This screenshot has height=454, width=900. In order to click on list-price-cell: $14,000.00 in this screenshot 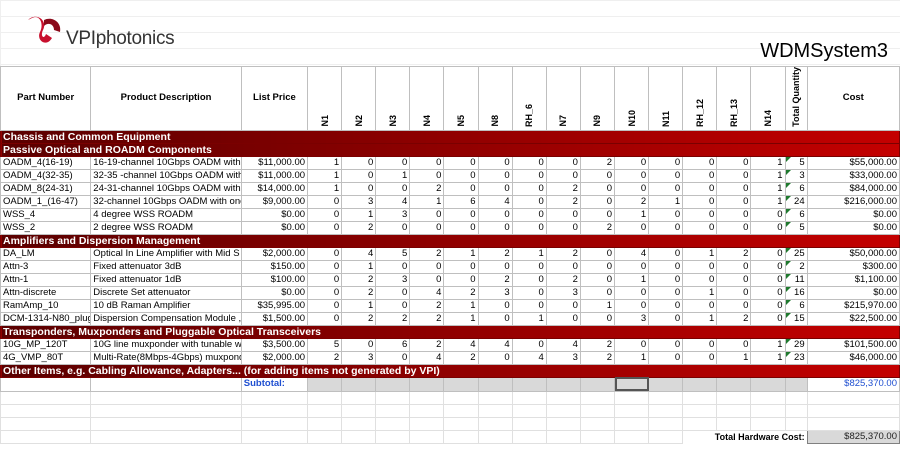, I will do `click(274, 188)`.